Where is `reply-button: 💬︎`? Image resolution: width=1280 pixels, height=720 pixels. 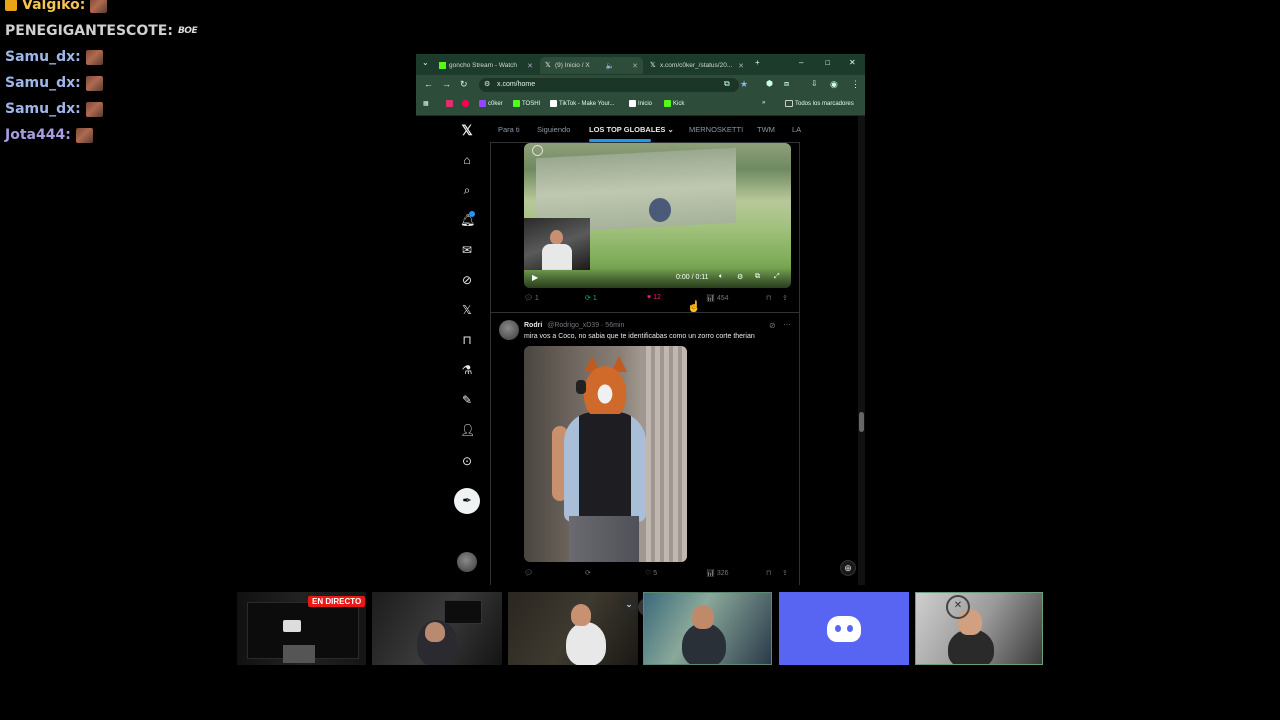
reply-button: 💬︎ is located at coordinates (529, 573).